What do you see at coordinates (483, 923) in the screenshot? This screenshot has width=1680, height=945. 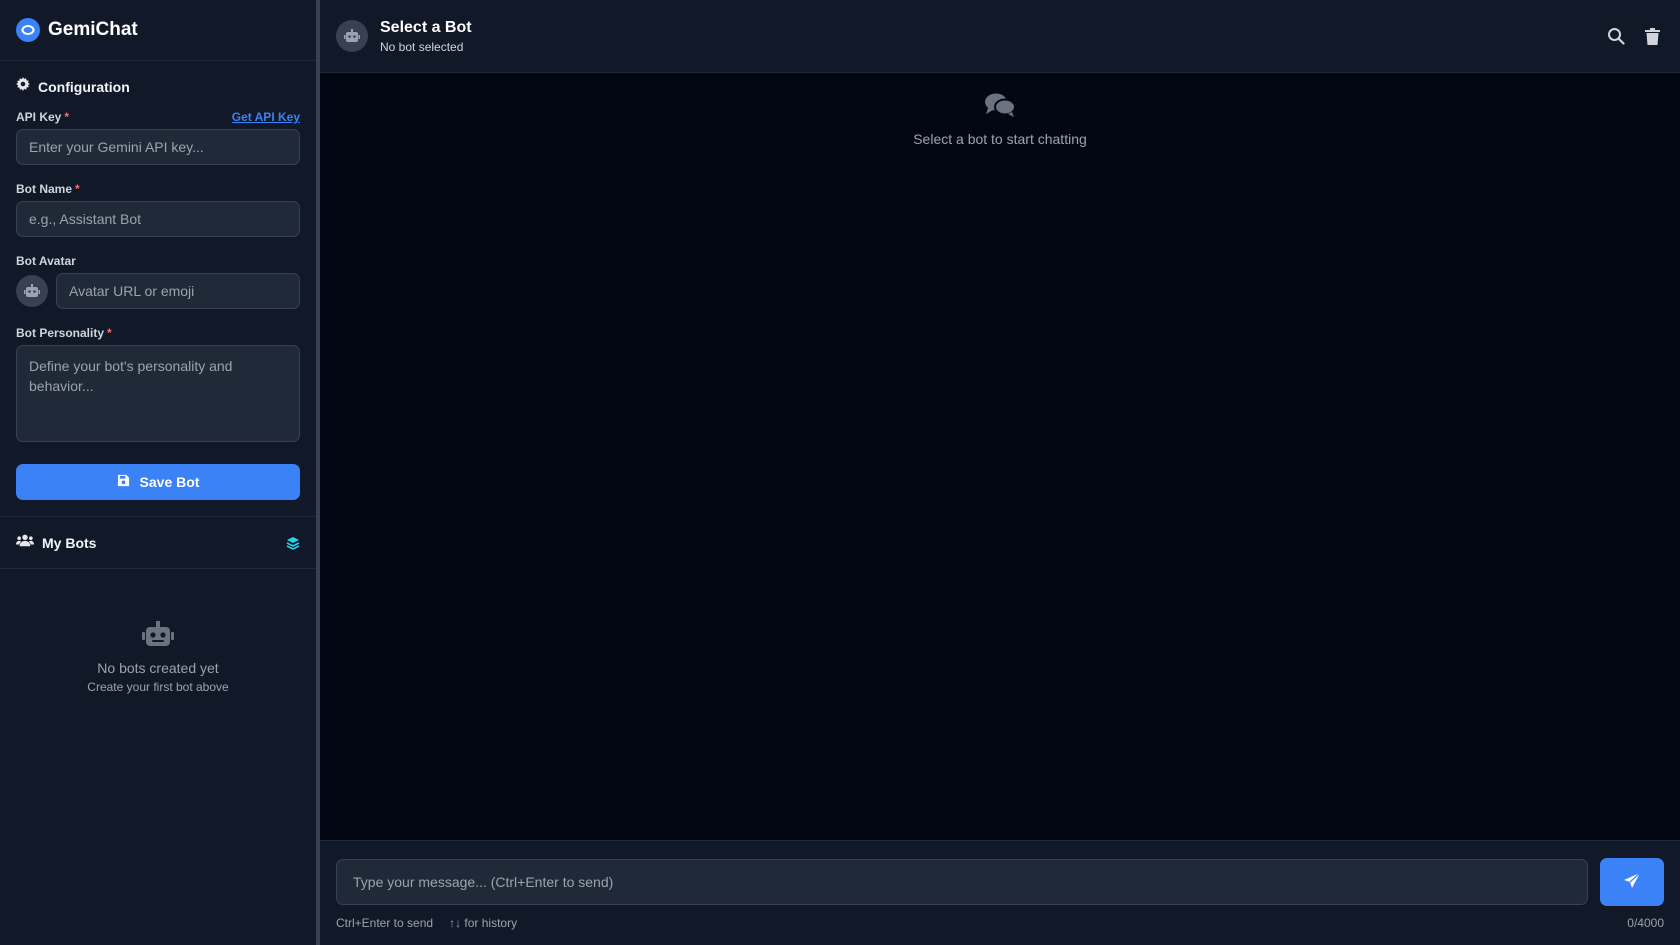 I see `hint-history: ↑↓ for history` at bounding box center [483, 923].